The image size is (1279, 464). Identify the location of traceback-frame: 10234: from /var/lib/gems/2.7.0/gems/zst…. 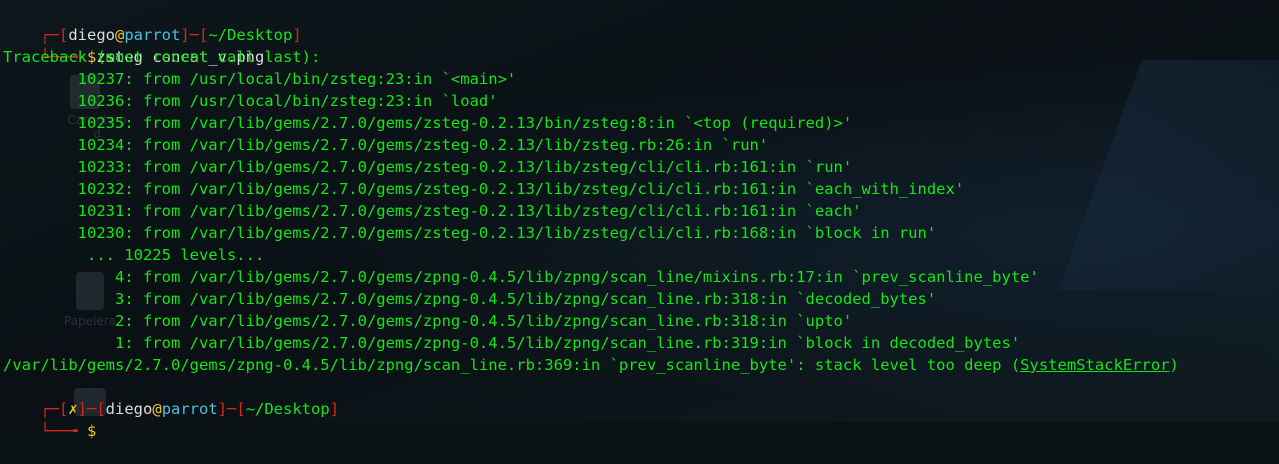
(386, 145).